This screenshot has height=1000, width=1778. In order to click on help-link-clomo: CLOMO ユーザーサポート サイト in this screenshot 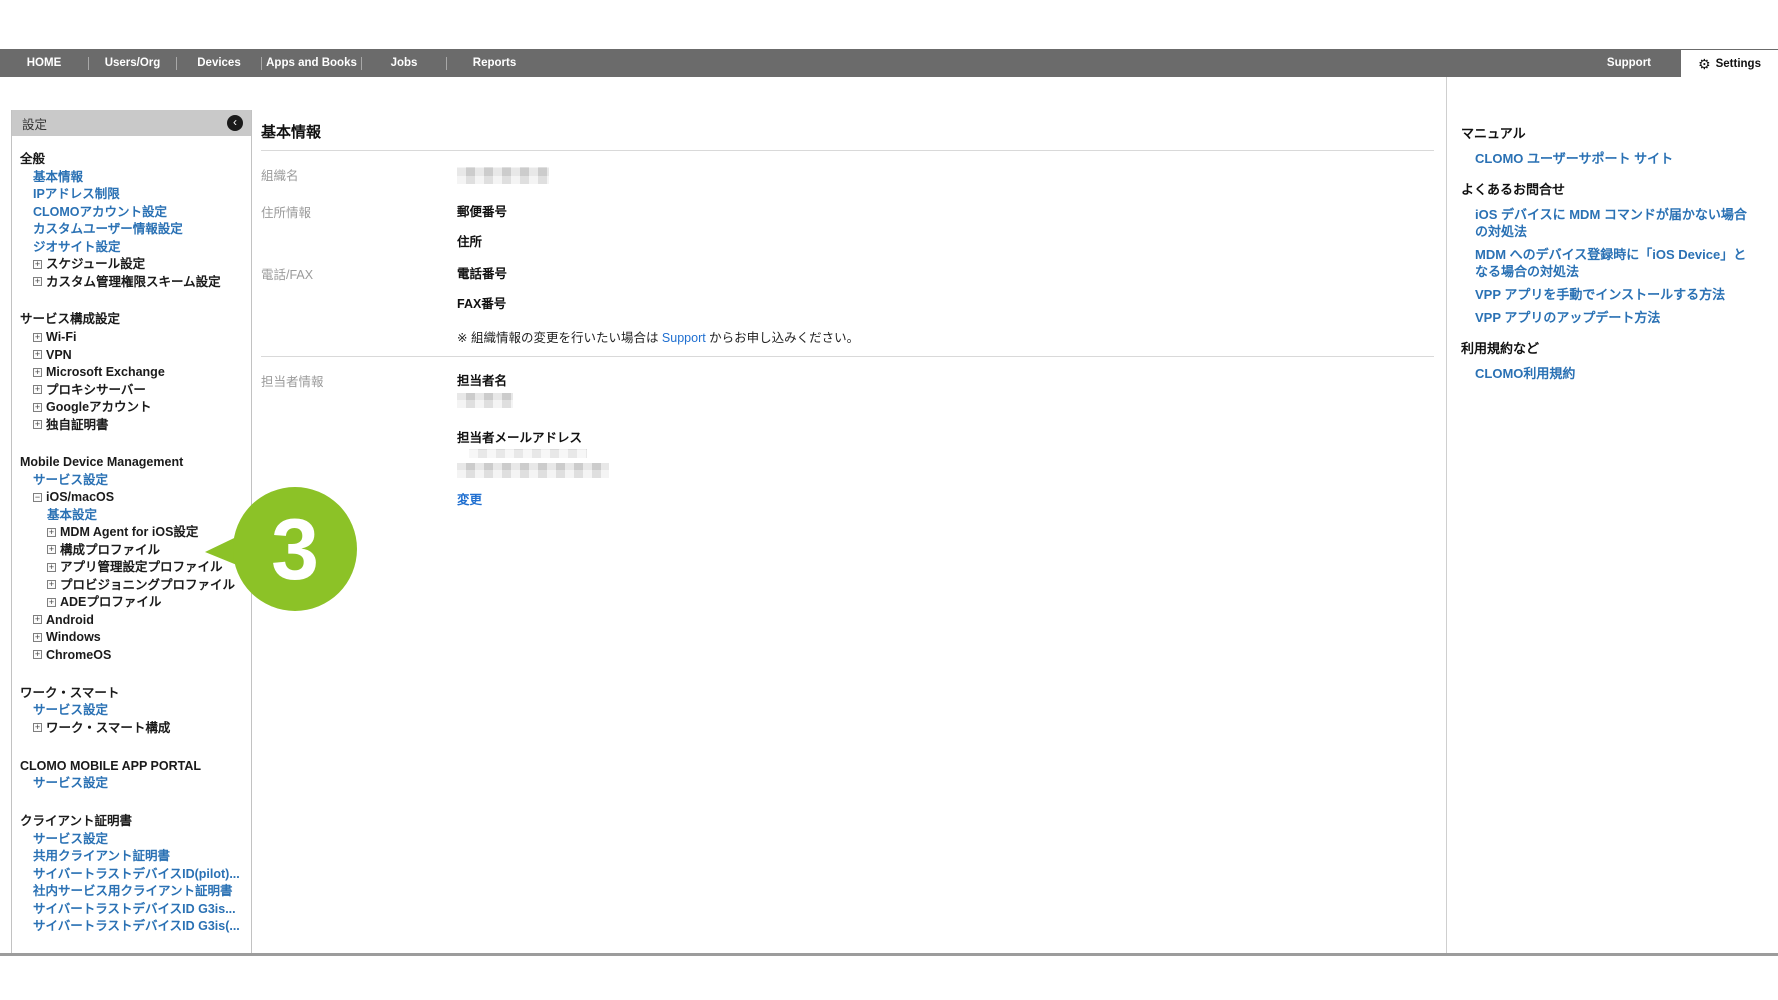, I will do `click(1615, 158)`.